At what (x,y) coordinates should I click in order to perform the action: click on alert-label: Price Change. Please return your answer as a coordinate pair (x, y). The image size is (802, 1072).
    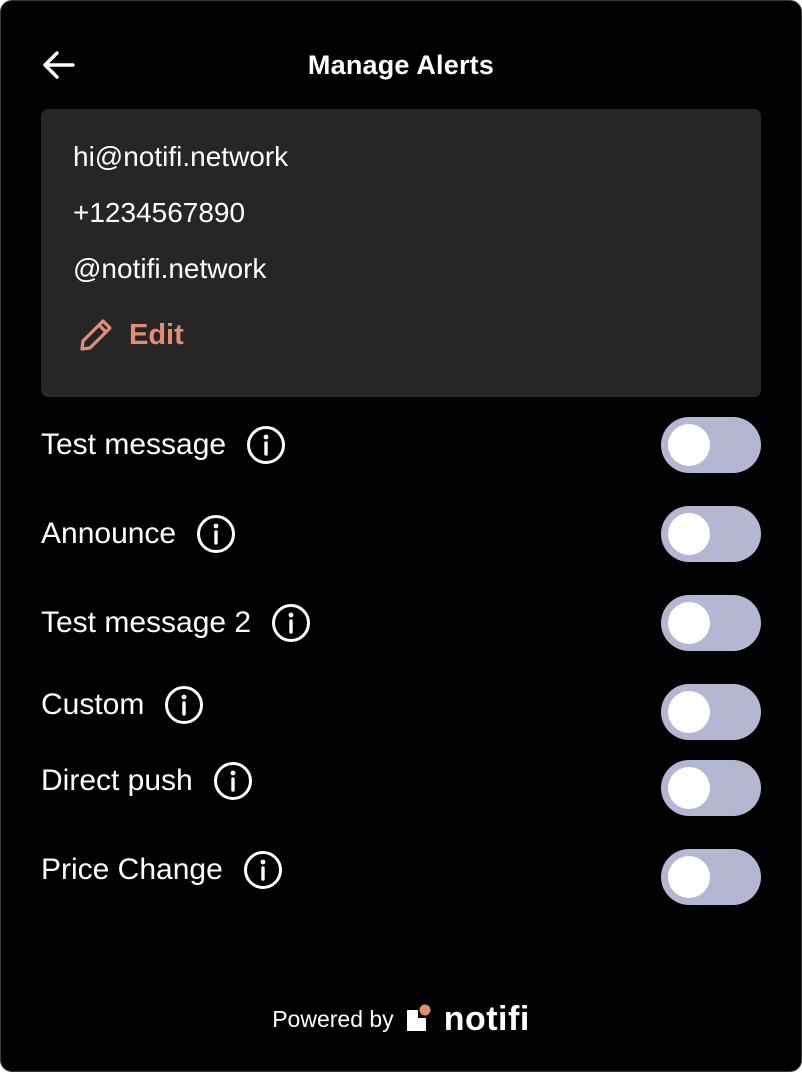
    Looking at the image, I should click on (132, 869).